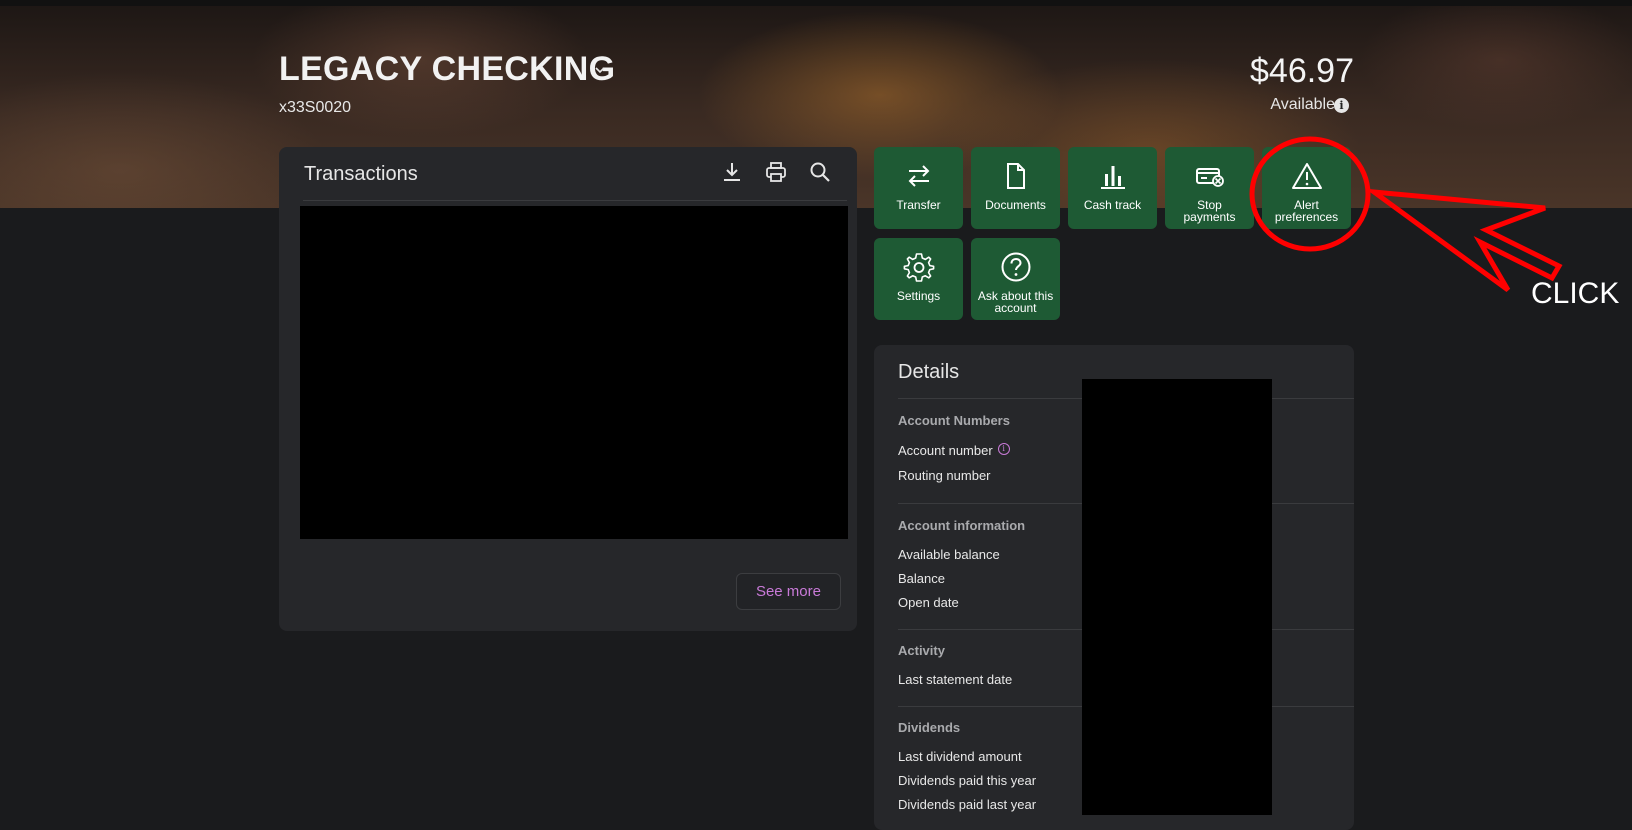 This screenshot has width=1632, height=830. I want to click on download-icon, so click(732, 172).